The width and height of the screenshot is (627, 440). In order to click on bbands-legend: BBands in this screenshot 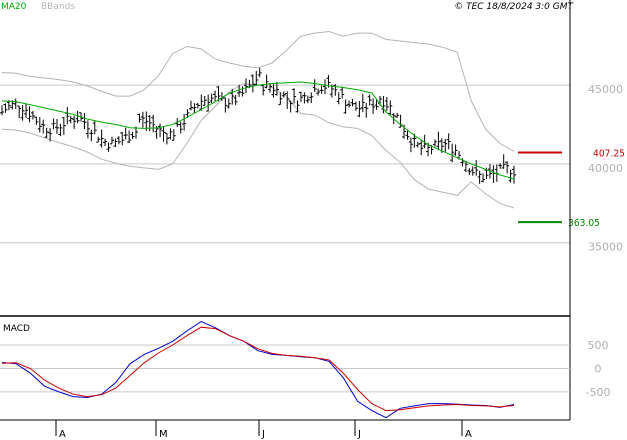, I will do `click(58, 7)`.